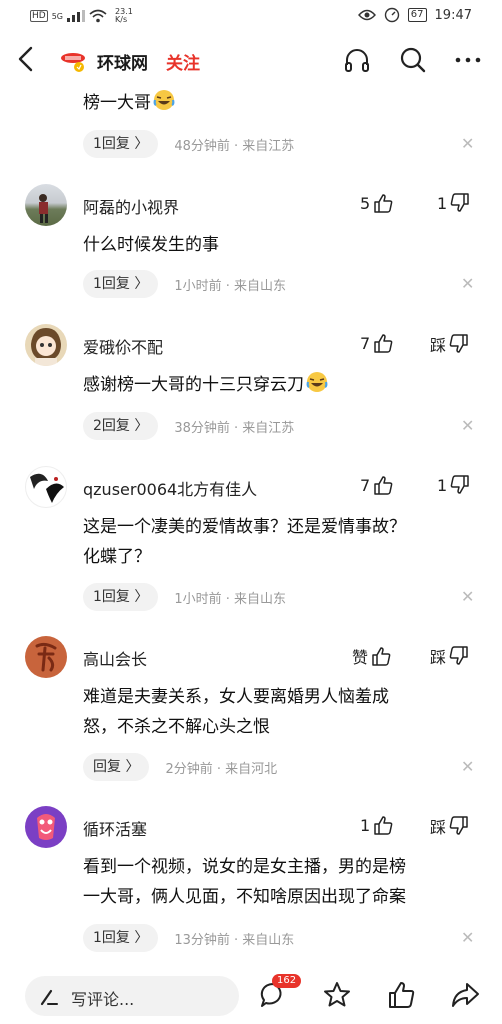 Image resolution: width=502 pixels, height=1024 pixels. What do you see at coordinates (465, 995) in the screenshot?
I see `share-icon` at bounding box center [465, 995].